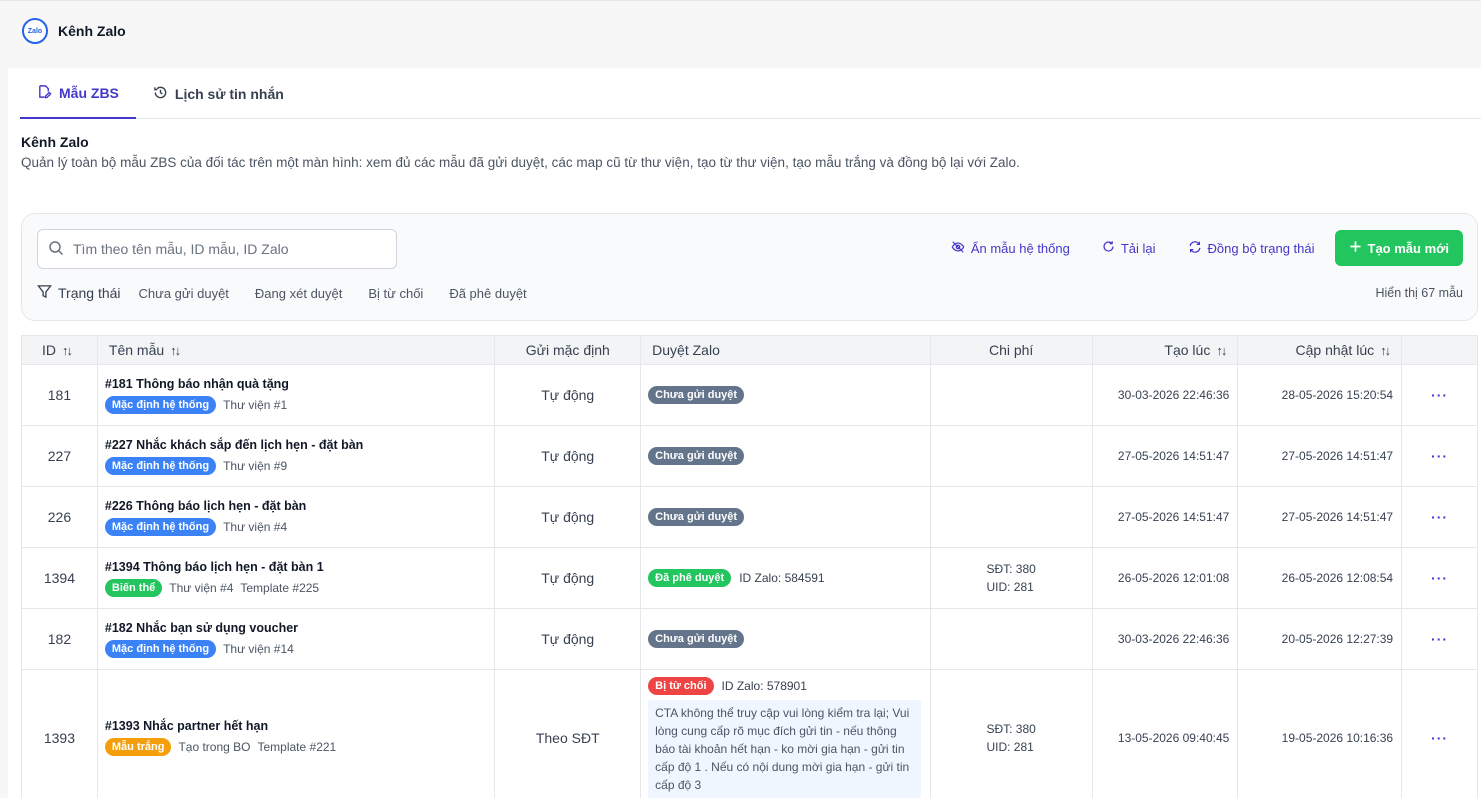  Describe the element at coordinates (196, 383) in the screenshot. I see `template-name: #181 Thông báo nhận quà tặng` at that location.